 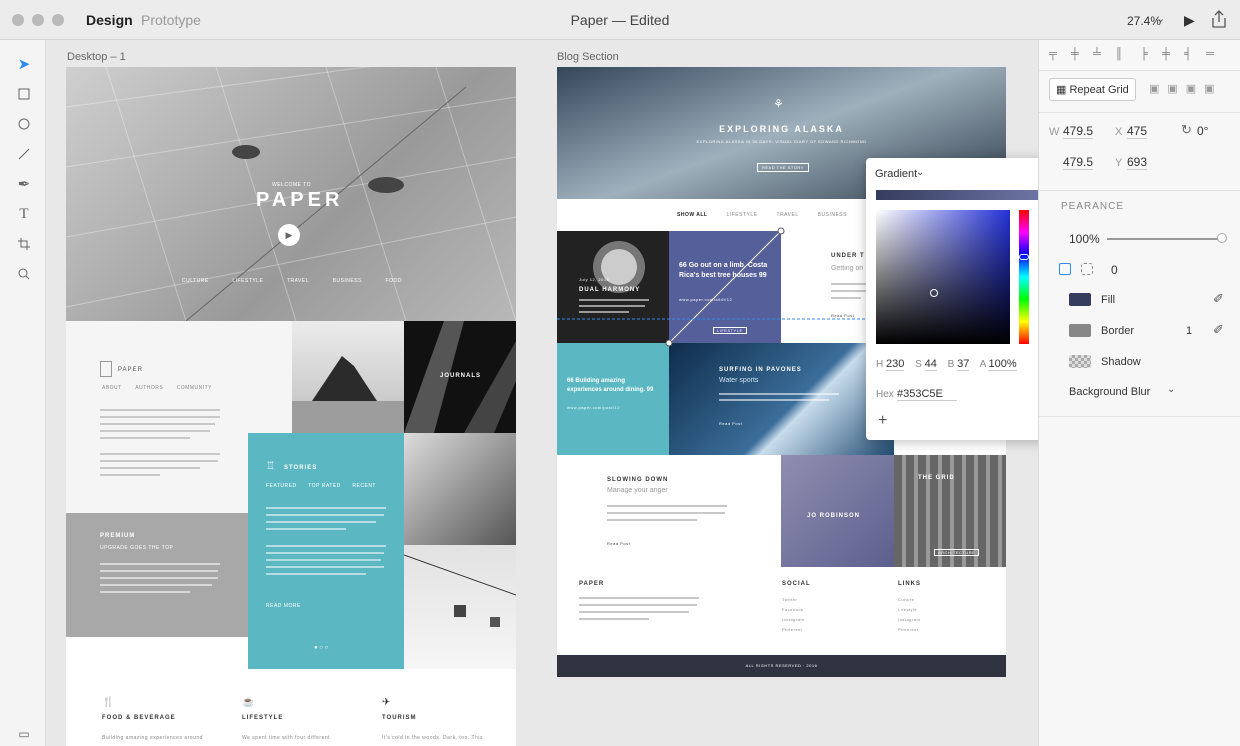 I want to click on about-tab: ABOUT, so click(x=112, y=388).